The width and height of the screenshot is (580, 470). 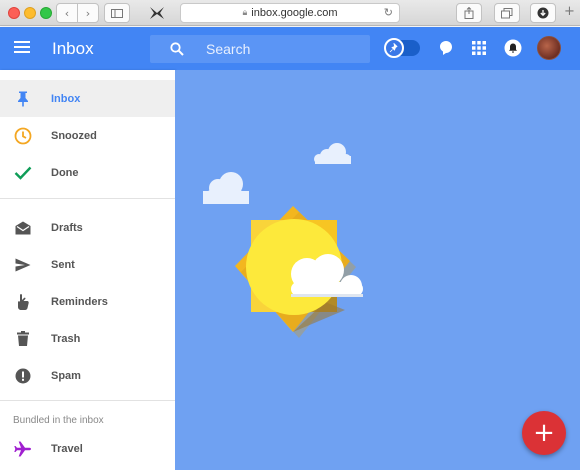 What do you see at coordinates (543, 13) in the screenshot?
I see `download-icon` at bounding box center [543, 13].